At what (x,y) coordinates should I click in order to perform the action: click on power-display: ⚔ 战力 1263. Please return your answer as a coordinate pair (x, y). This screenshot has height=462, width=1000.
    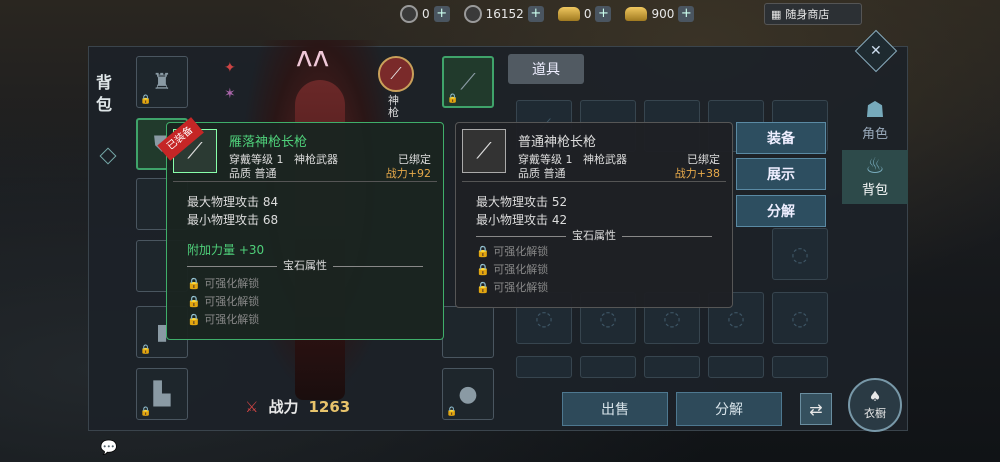
    Looking at the image, I should click on (297, 406).